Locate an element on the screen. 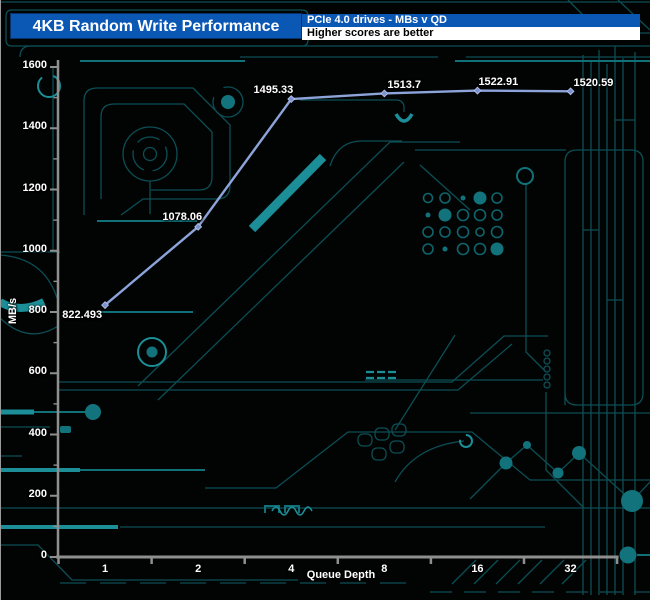  chart-subtitle: PCIe 4.0 drives - MBs v QD is located at coordinates (471, 20).